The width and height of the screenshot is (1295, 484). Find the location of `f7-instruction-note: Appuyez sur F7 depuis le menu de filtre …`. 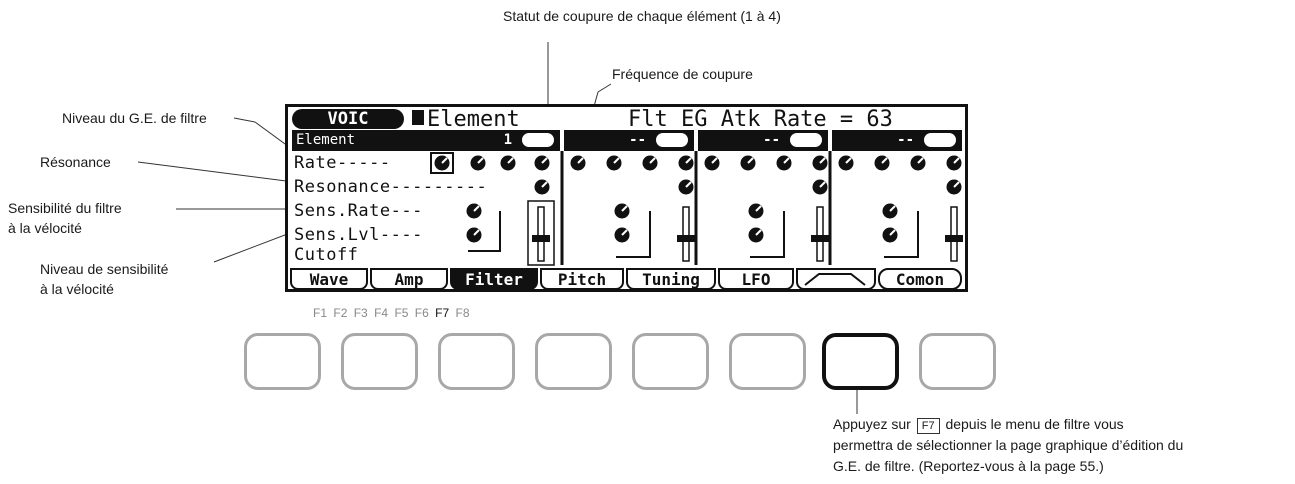

f7-instruction-note: Appuyez sur F7 depuis le menu de filtre … is located at coordinates (1008, 445).